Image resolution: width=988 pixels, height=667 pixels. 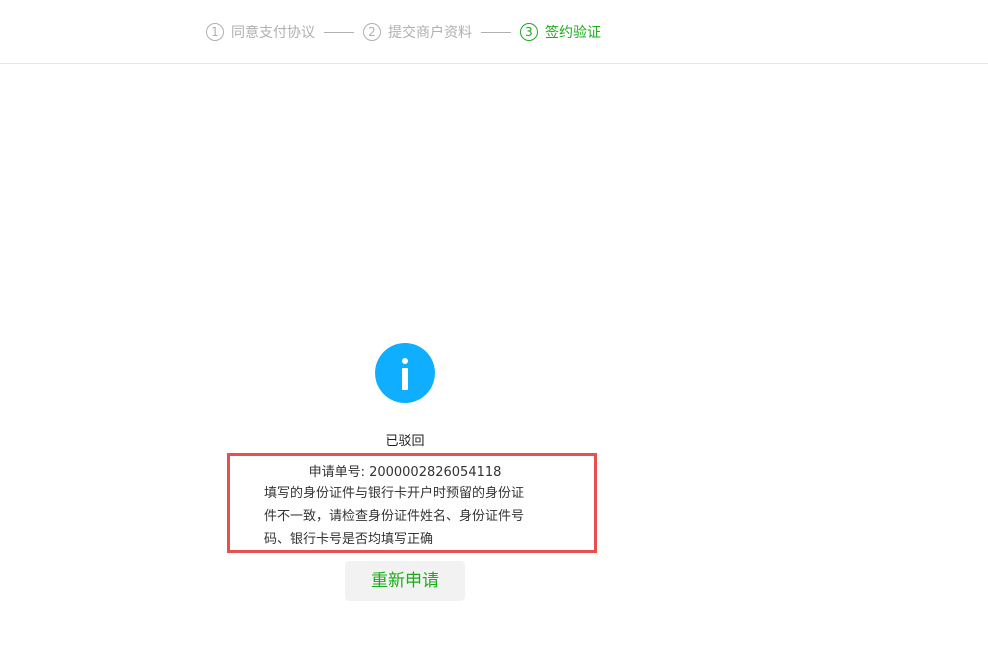 What do you see at coordinates (394, 516) in the screenshot?
I see `reason-line: 件不一致，请检查身份证件姓名、身份证件号` at bounding box center [394, 516].